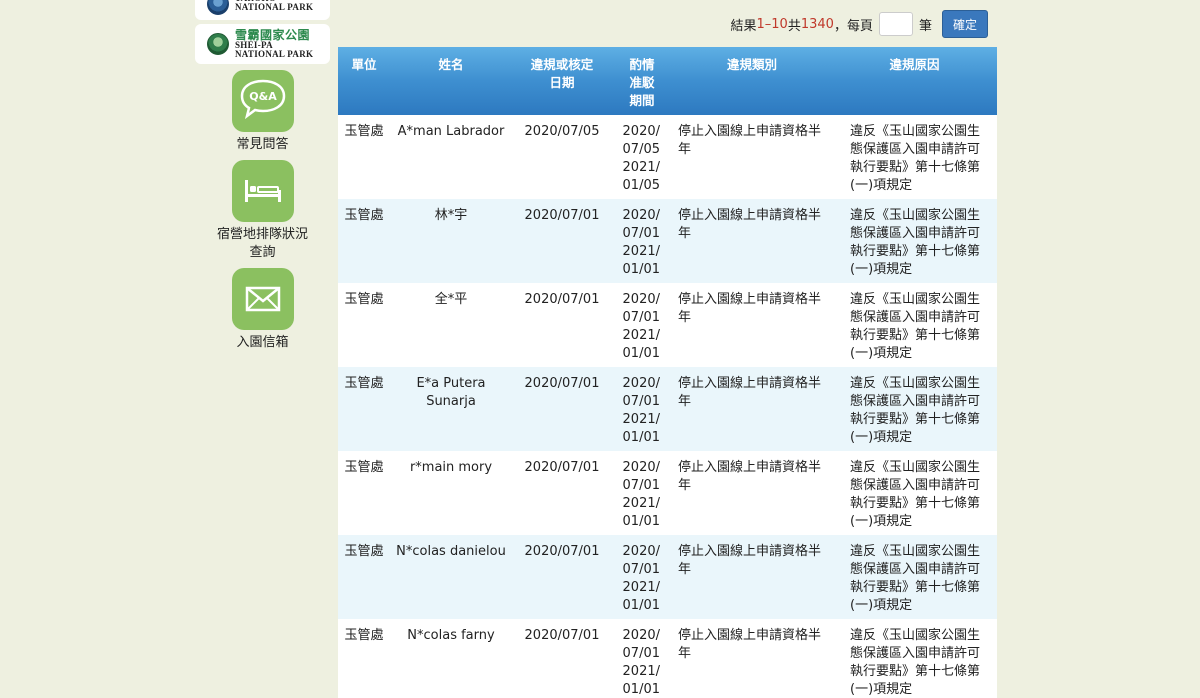  What do you see at coordinates (562, 157) in the screenshot?
I see `cell-date: 2020/07/05` at bounding box center [562, 157].